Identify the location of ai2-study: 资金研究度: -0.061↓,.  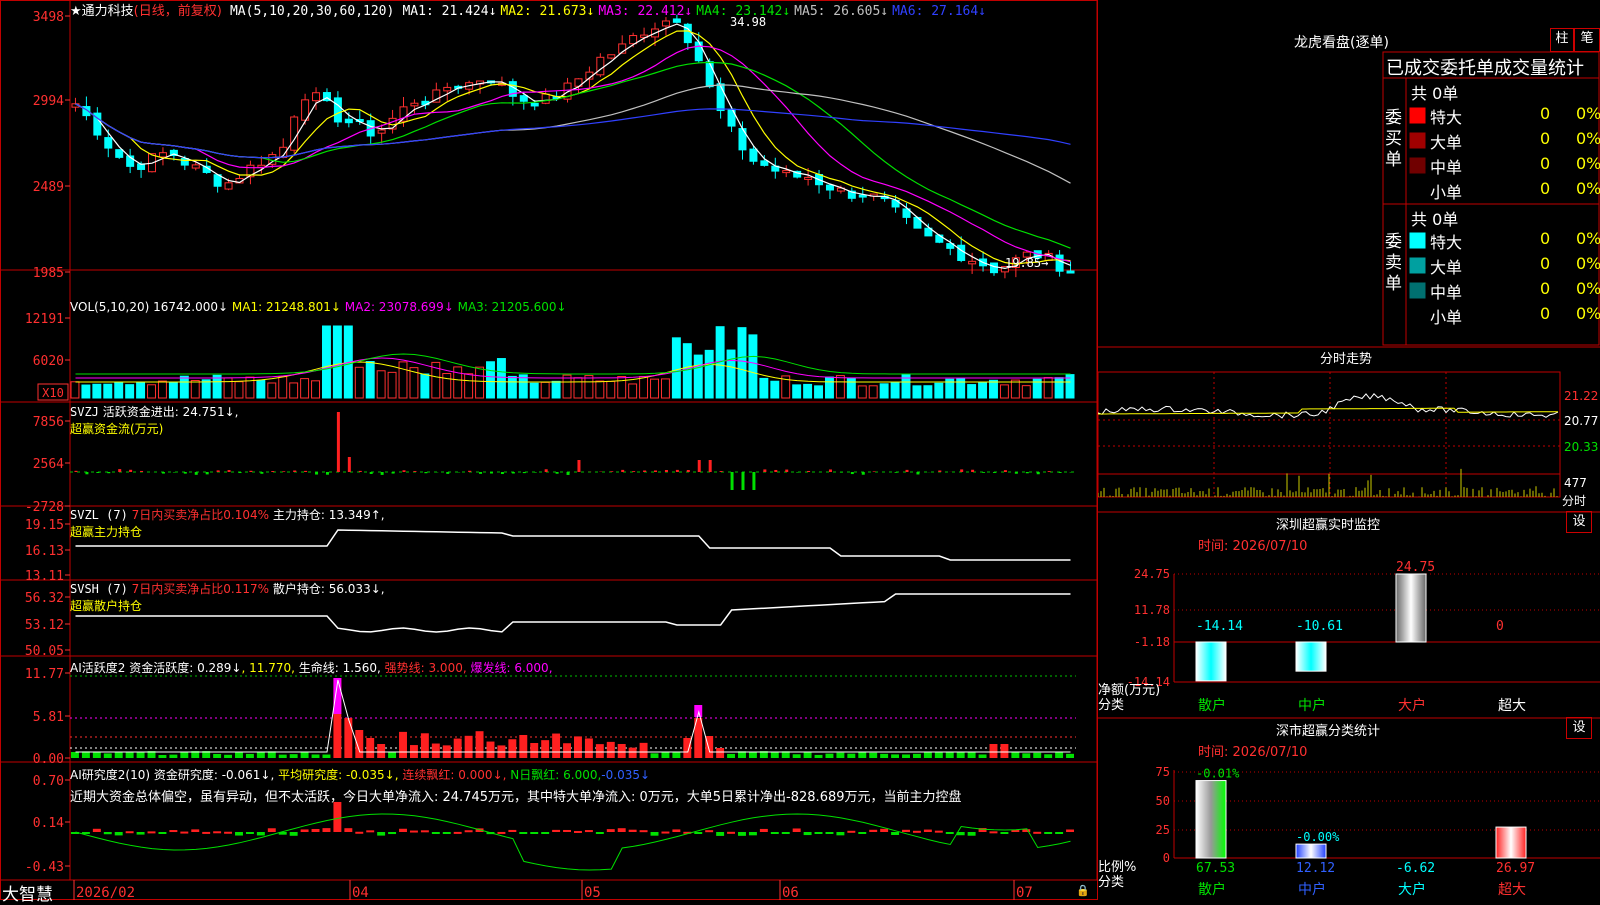
(214, 775).